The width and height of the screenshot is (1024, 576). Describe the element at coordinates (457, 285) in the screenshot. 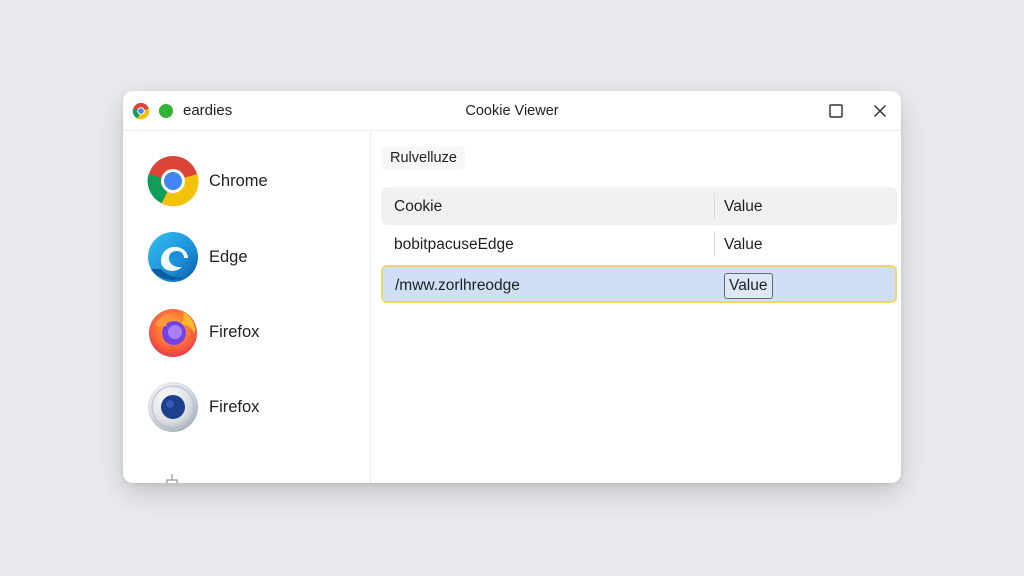

I see `cookie-name-cell: /mww.zorlhreodge` at that location.